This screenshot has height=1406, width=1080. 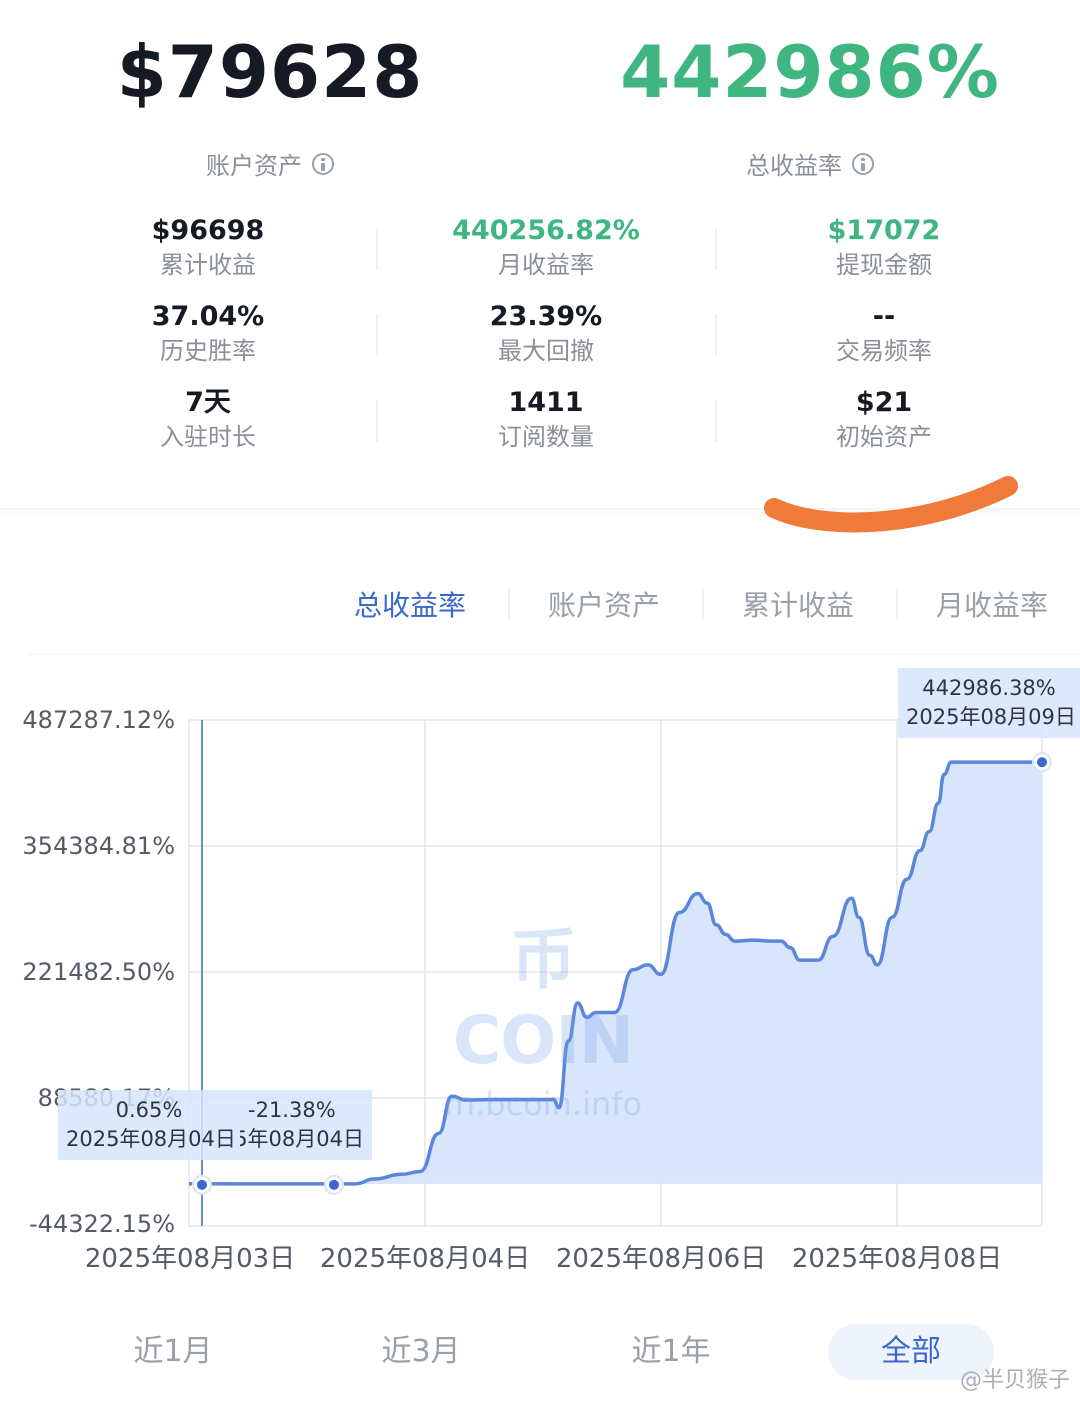 I want to click on tab-monthly-return: 月收益率, so click(x=991, y=604).